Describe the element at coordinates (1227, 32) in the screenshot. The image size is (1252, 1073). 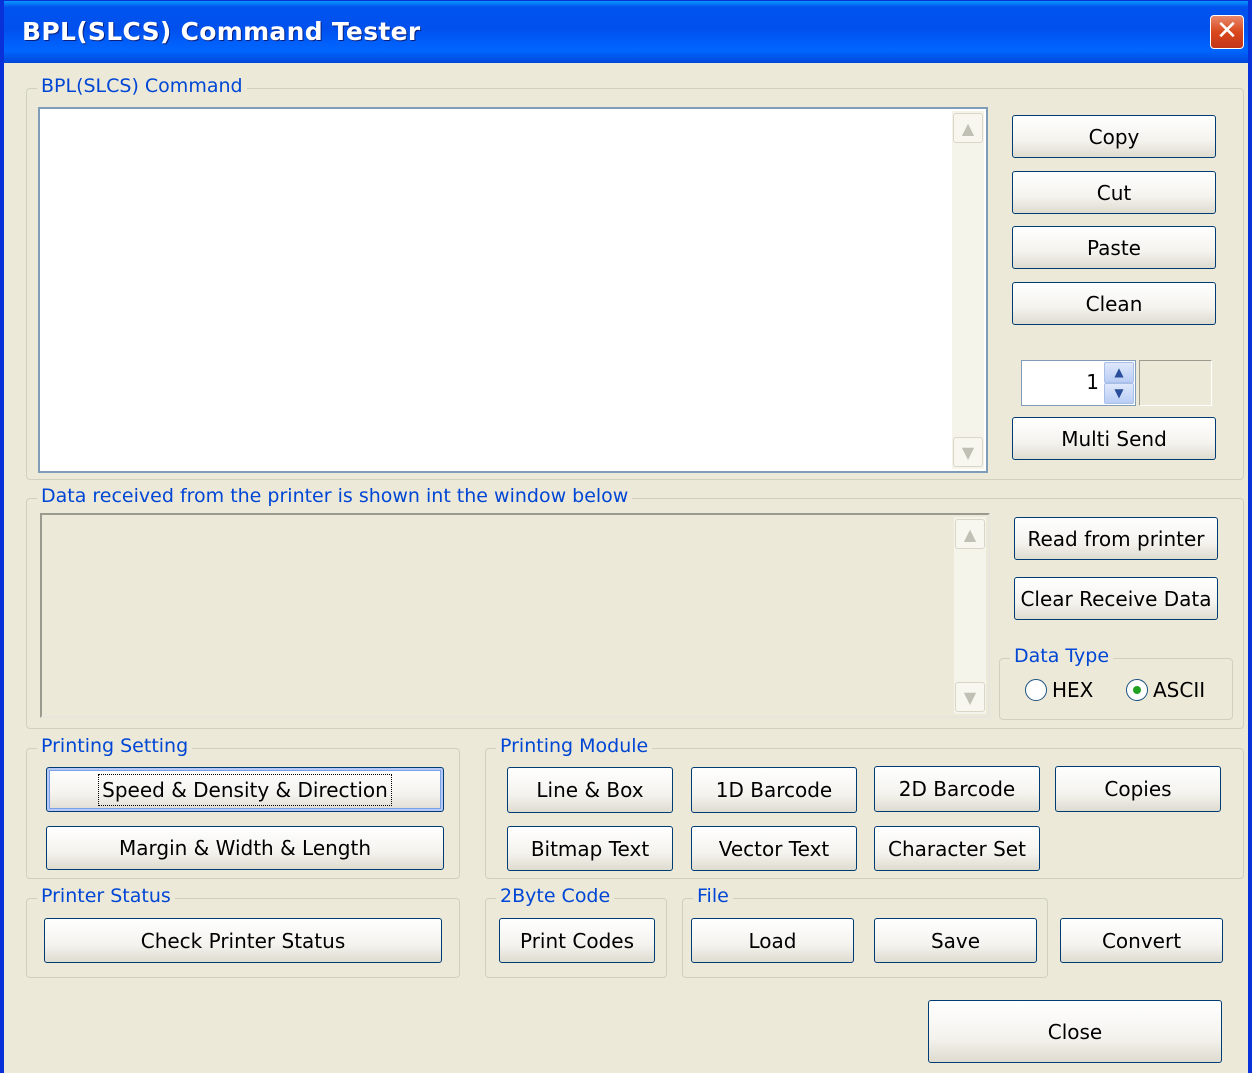
I see `close-window-icon: ✕` at that location.